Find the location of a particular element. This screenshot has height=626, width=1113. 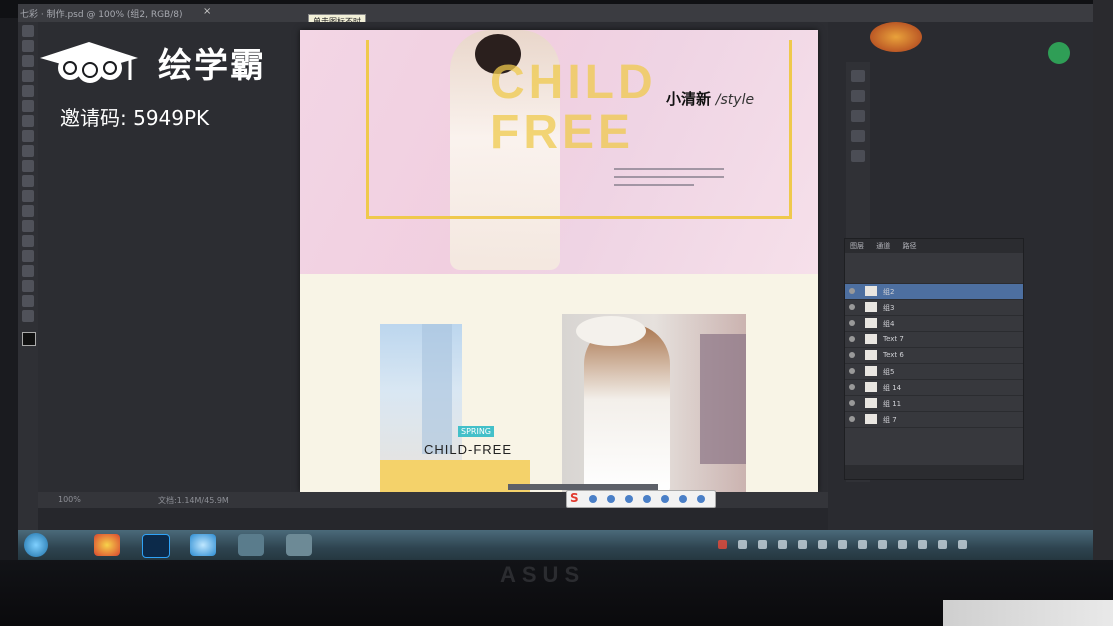

volume-icon is located at coordinates (902, 544).